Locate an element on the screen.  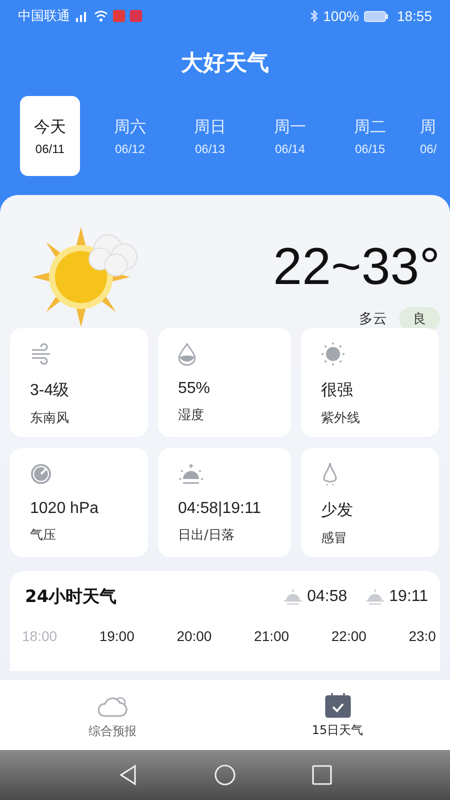
home-icon is located at coordinates (225, 775).